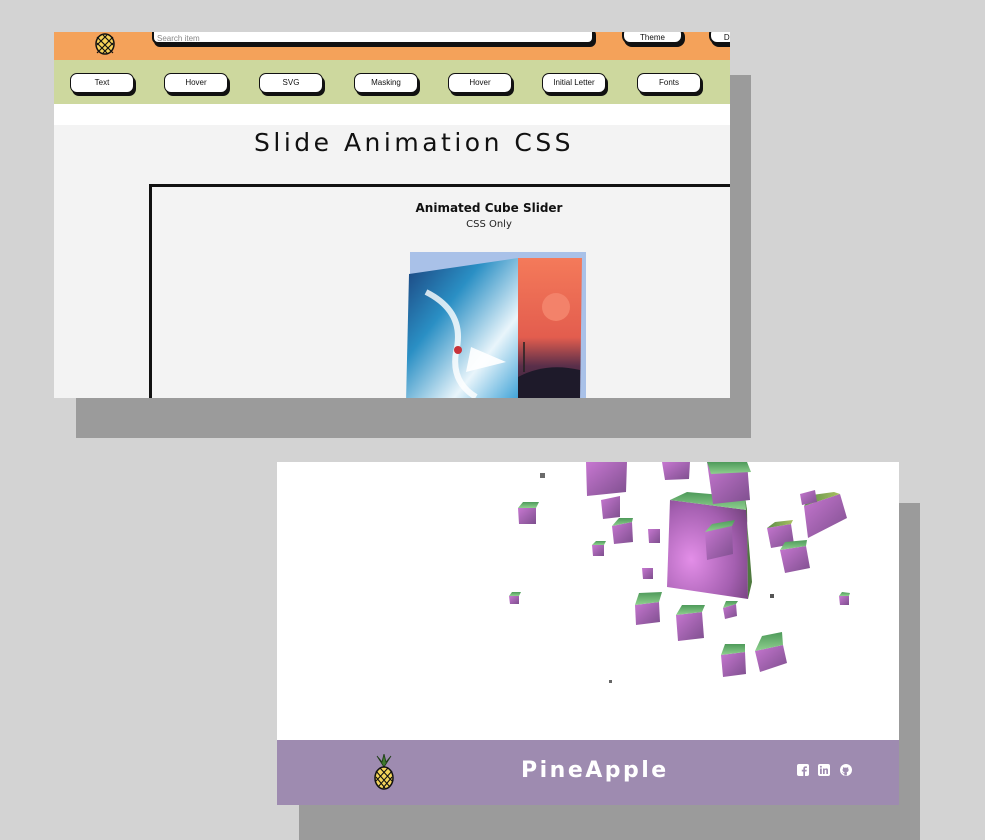 The height and width of the screenshot is (840, 985). Describe the element at coordinates (824, 770) in the screenshot. I see `linkedin-icon` at that location.